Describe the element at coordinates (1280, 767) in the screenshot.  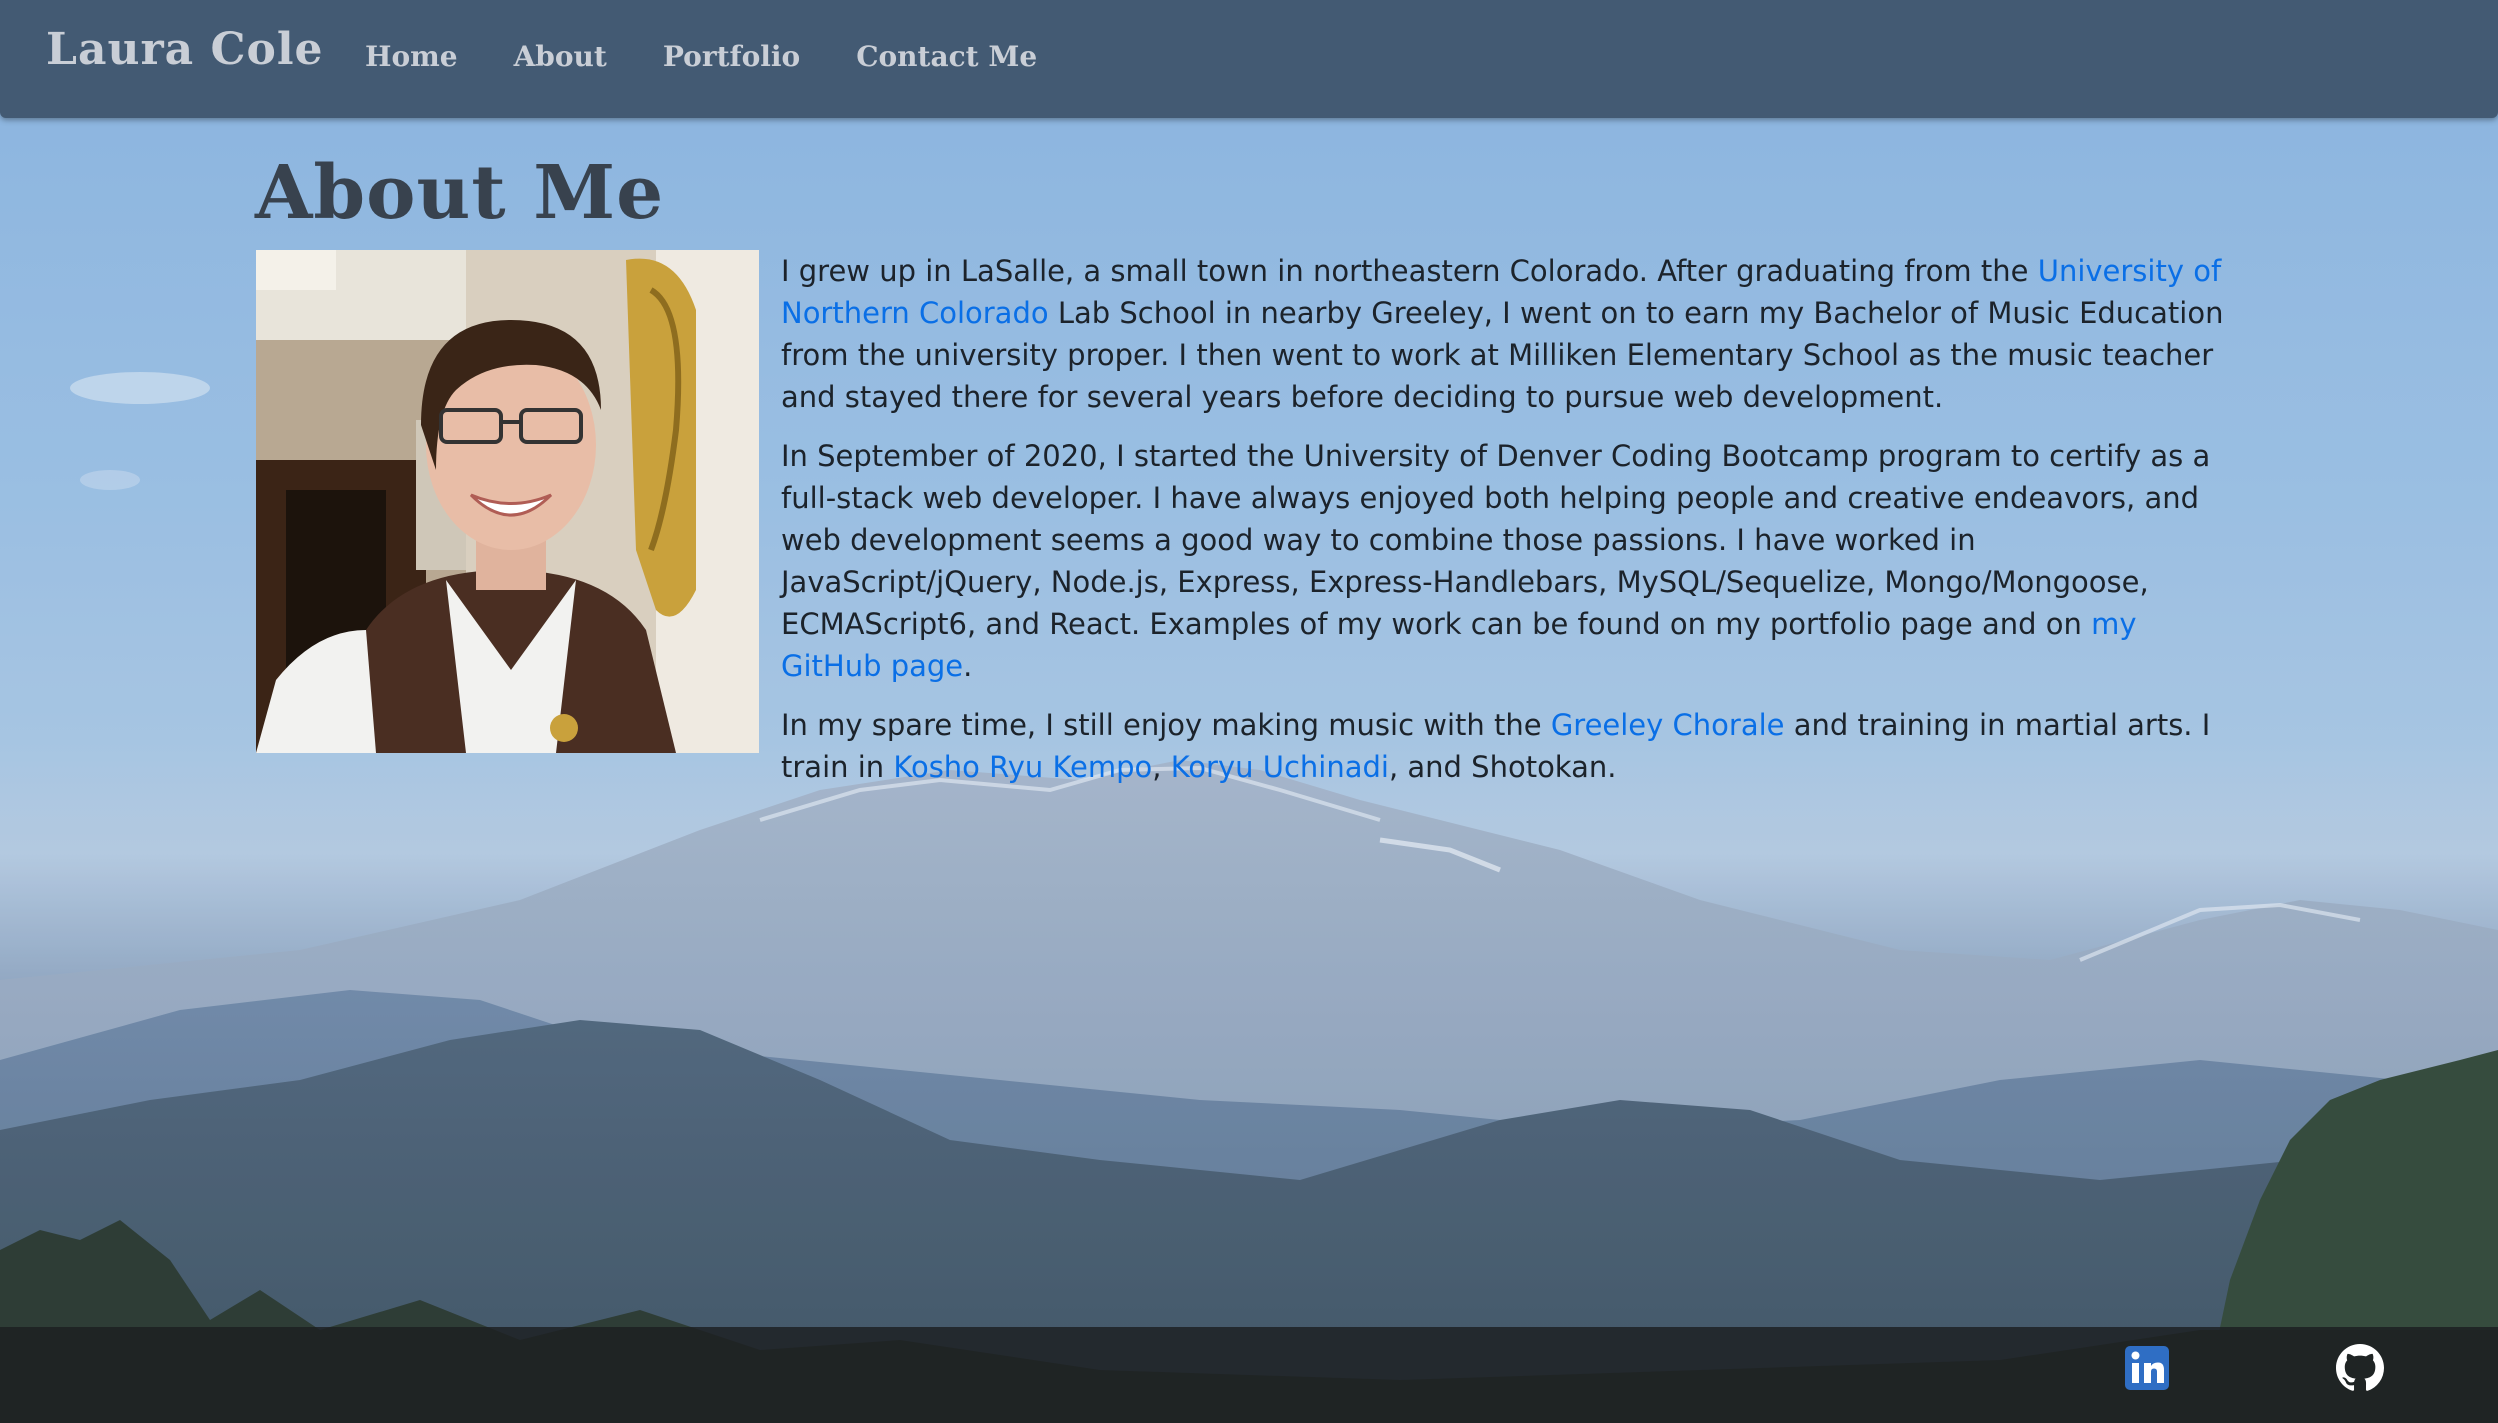
I see `link-koryu-uchinadi: Koryu Uchinadi` at that location.